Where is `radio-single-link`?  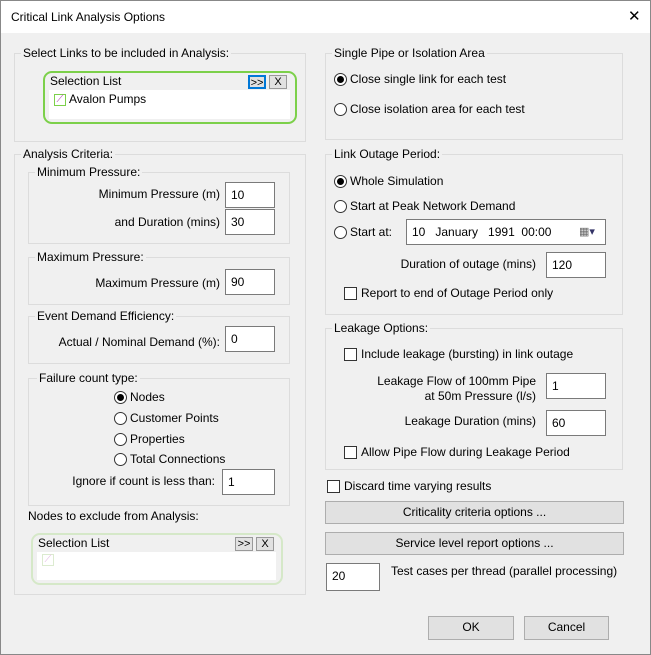 radio-single-link is located at coordinates (340, 79).